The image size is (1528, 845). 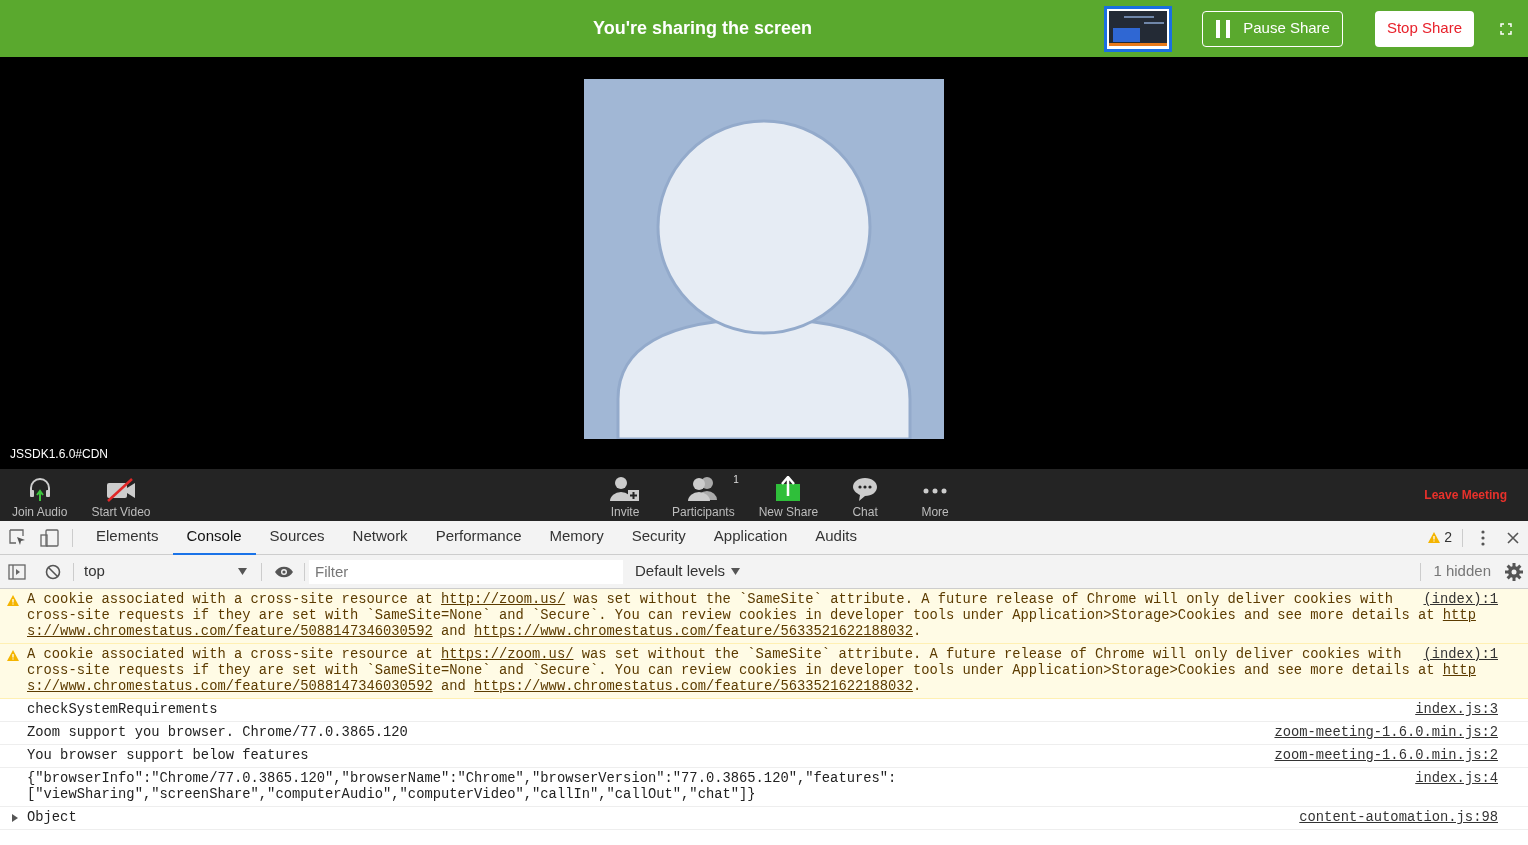 I want to click on clear-console-icon, so click(x=53, y=571).